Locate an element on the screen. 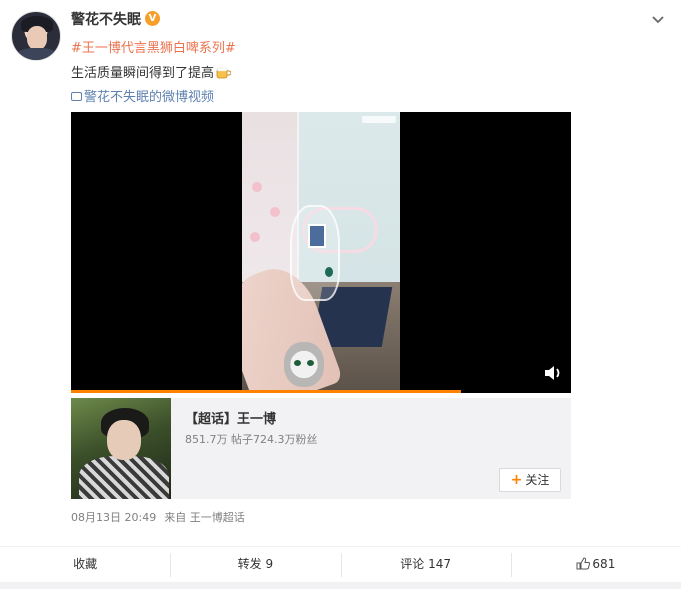 This screenshot has height=589, width=681. favorite-button: 收藏 is located at coordinates (85, 564).